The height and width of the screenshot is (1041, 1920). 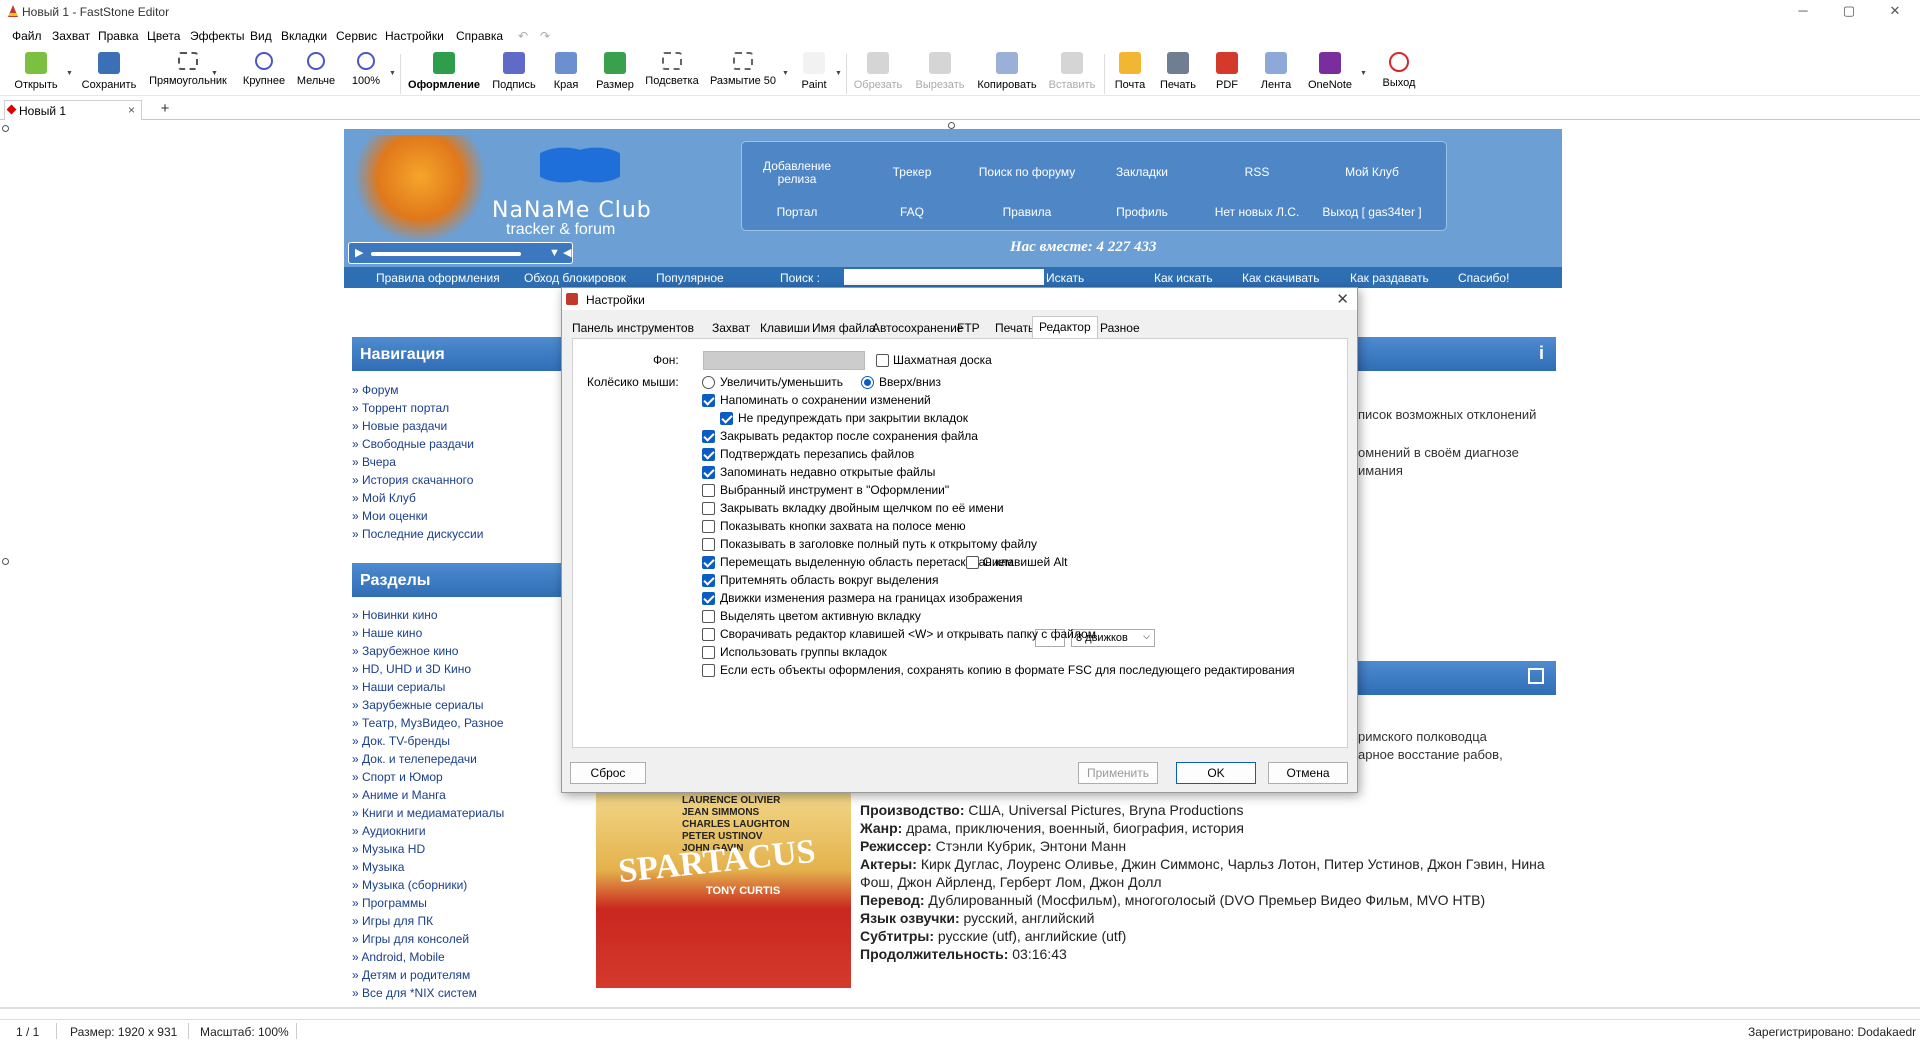 I want to click on paint-button: Paint, so click(x=814, y=74).